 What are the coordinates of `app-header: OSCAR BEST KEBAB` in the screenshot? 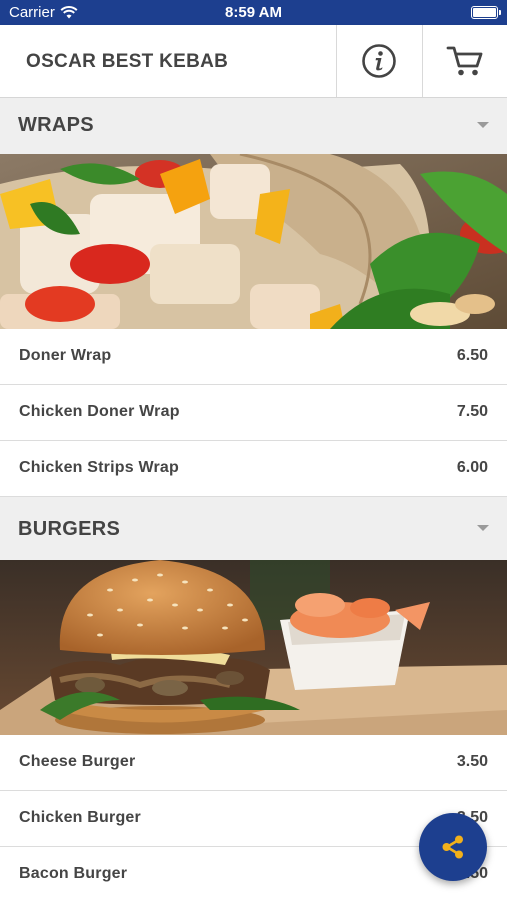 It's located at (253, 61).